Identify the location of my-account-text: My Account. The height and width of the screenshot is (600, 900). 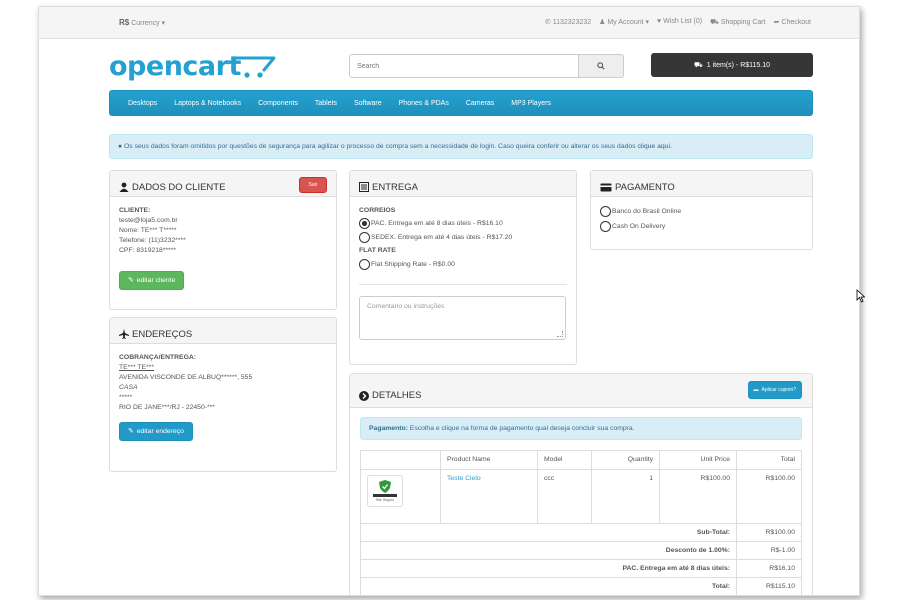
(625, 22).